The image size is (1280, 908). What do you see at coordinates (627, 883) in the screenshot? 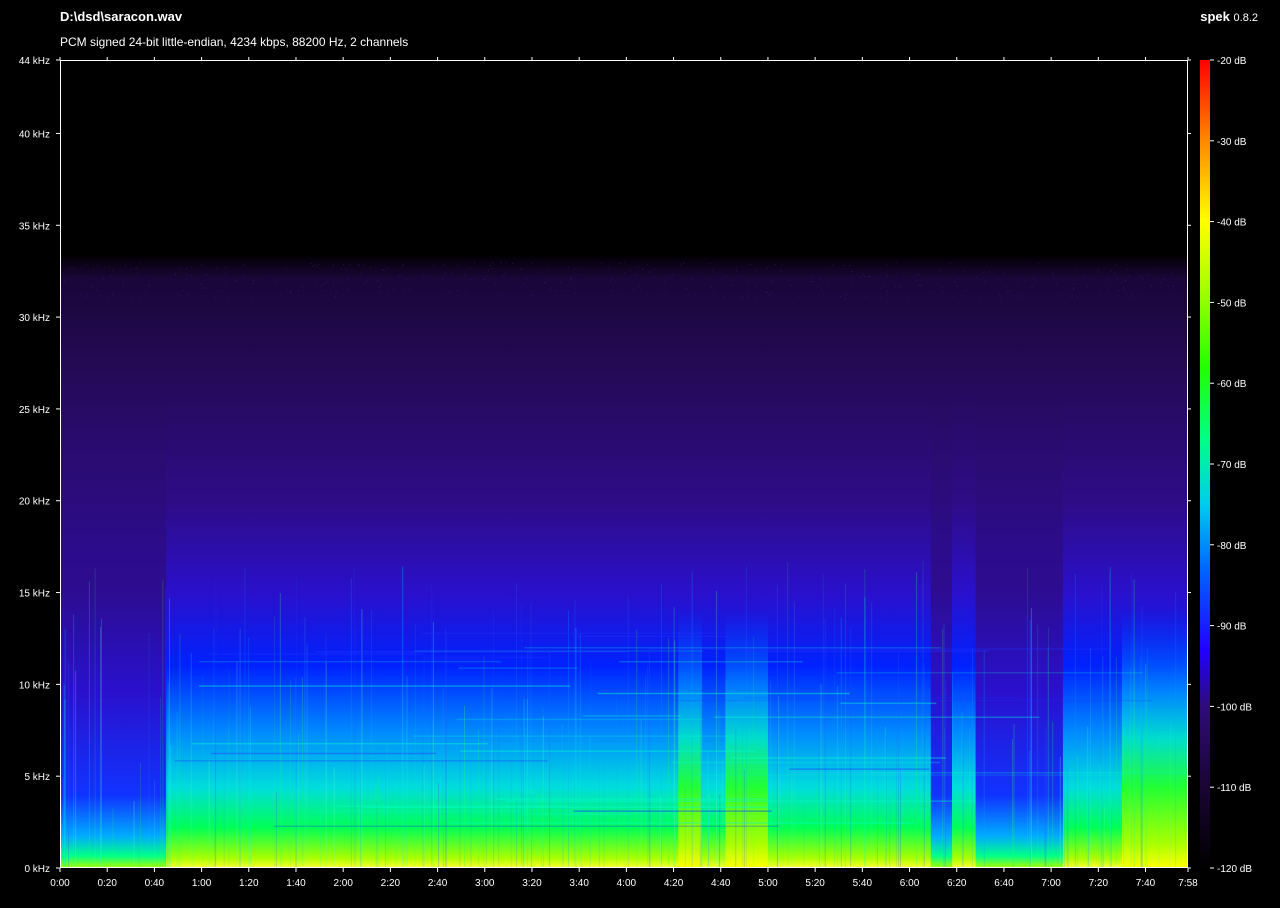
I see `x-tick-label: 4:00` at bounding box center [627, 883].